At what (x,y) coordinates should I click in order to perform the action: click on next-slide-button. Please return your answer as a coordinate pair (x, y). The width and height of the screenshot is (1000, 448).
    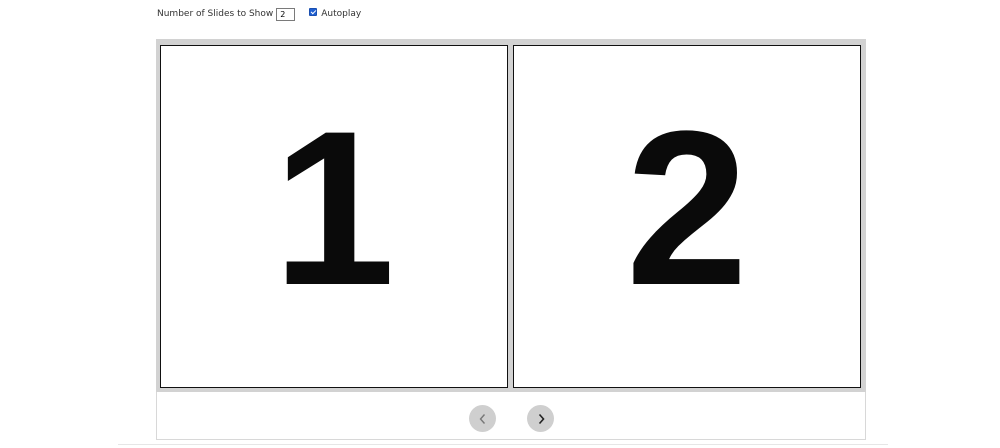
    Looking at the image, I should click on (540, 418).